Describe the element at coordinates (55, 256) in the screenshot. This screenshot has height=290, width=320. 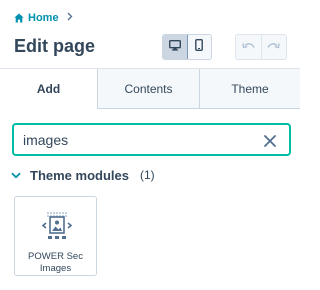
I see `module-label-line-1: POWER Sec` at that location.